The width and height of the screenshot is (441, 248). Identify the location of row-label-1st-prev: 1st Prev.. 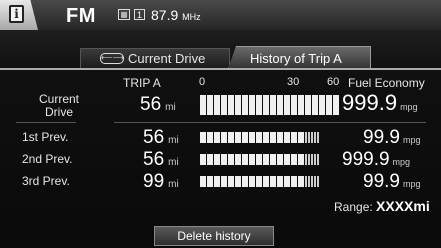
(45, 137).